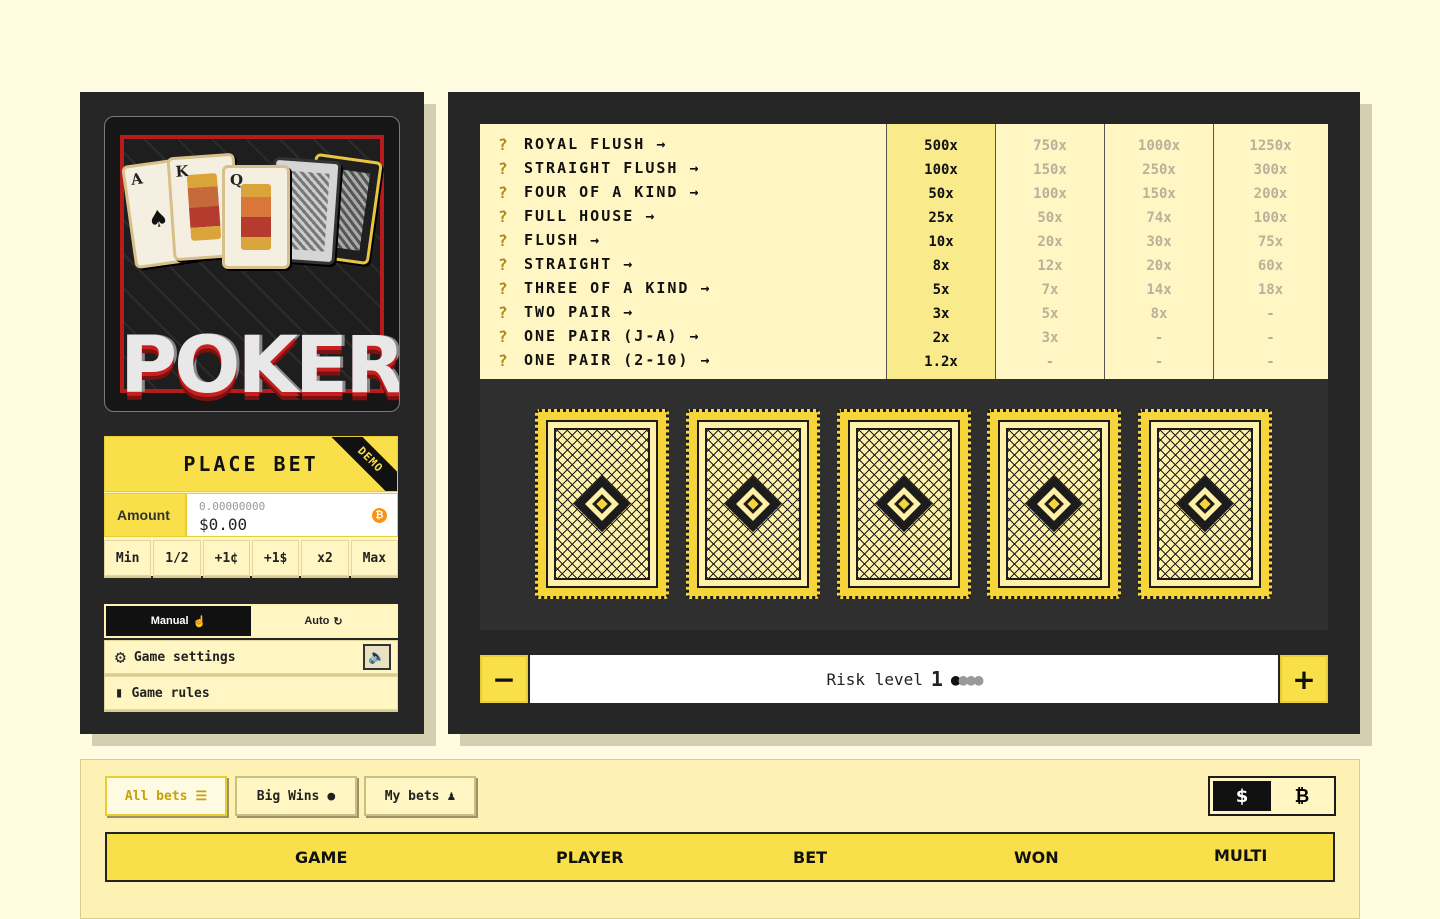 This screenshot has height=919, width=1440. What do you see at coordinates (1159, 218) in the screenshot?
I see `multiplier-value: 74x` at bounding box center [1159, 218].